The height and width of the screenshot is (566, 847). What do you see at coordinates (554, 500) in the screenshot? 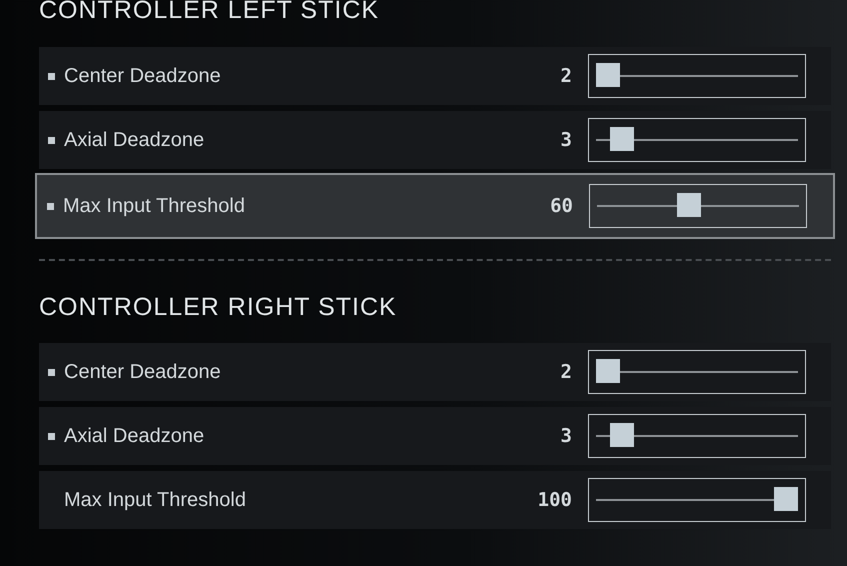
I see `setting-value: 100` at bounding box center [554, 500].